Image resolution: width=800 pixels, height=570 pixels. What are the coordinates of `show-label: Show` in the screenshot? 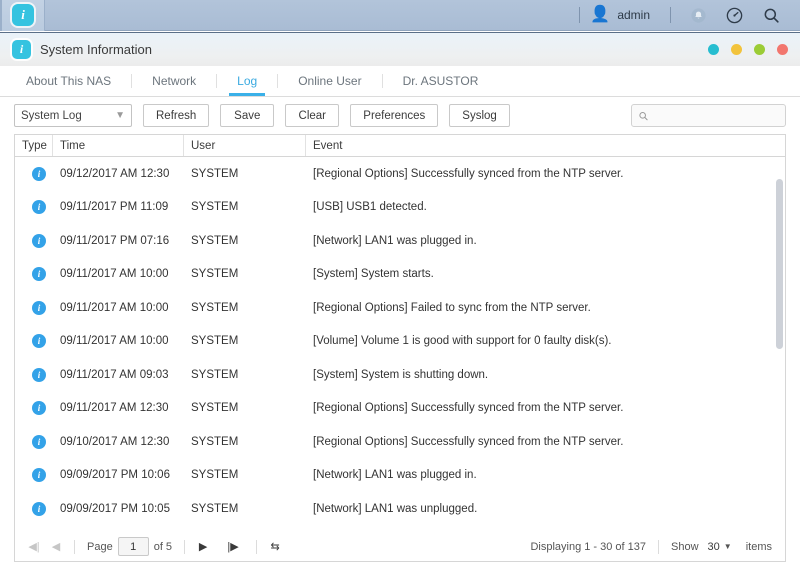 It's located at (685, 546).